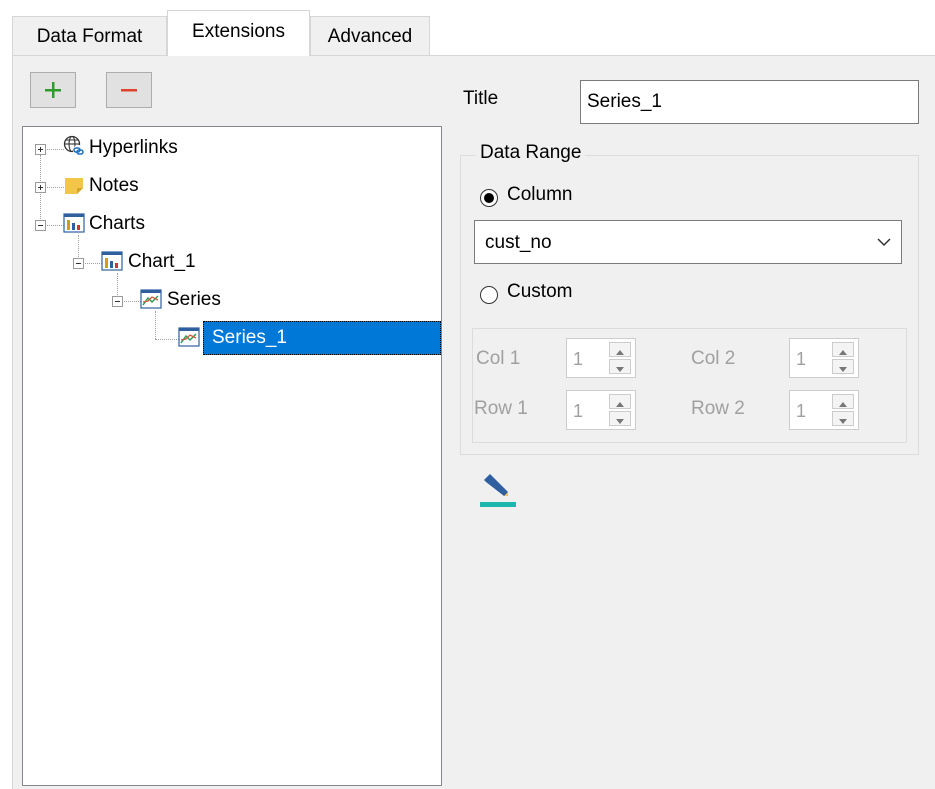  I want to click on tree-item-label: Charts, so click(117, 223).